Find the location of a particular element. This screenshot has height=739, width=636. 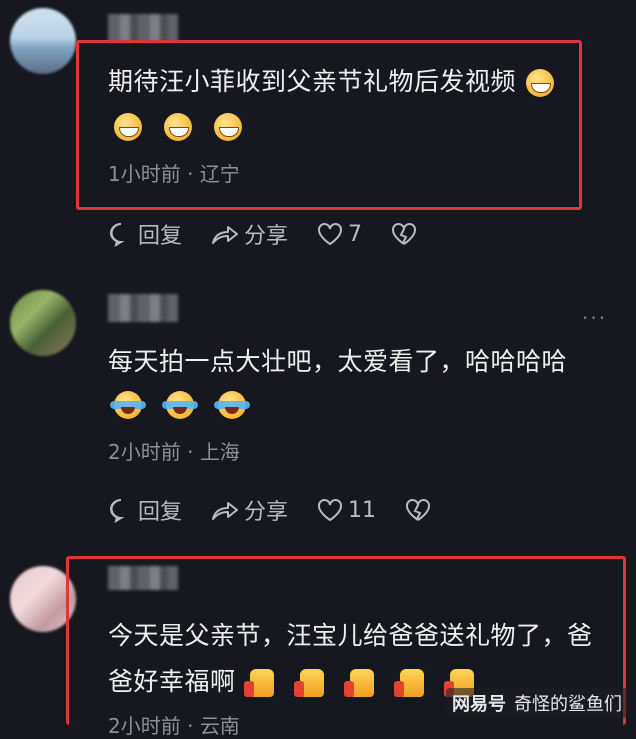

comment-meta: 2小时前 · 上海 is located at coordinates (174, 452).